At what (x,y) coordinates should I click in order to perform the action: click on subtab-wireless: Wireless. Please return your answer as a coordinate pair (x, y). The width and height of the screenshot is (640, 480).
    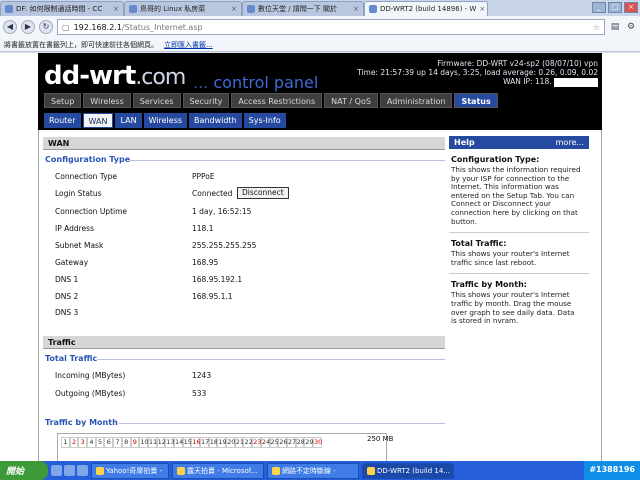
    Looking at the image, I should click on (165, 120).